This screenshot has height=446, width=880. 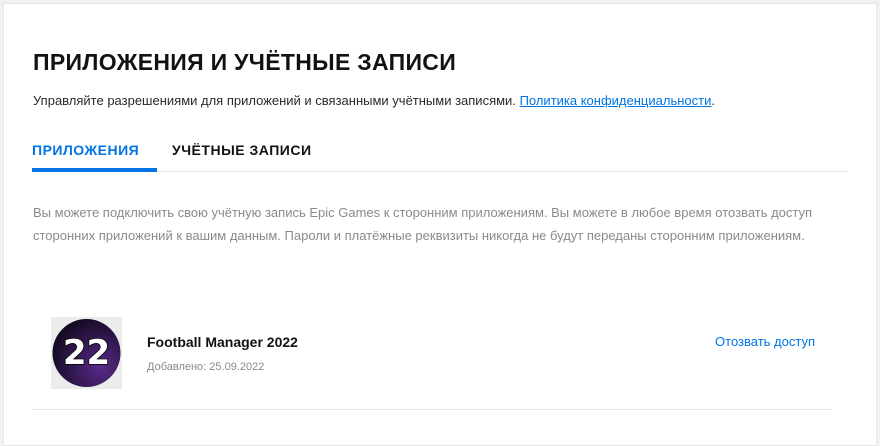 I want to click on privacy-policy-link: Политика конфиденциальности, so click(x=616, y=100).